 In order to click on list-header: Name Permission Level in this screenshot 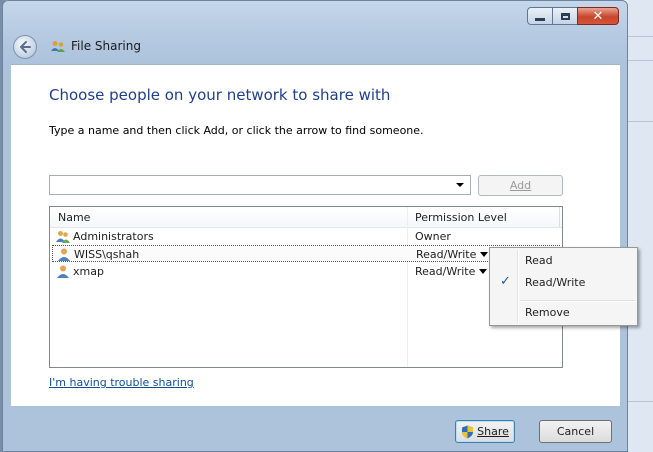, I will do `click(306, 217)`.